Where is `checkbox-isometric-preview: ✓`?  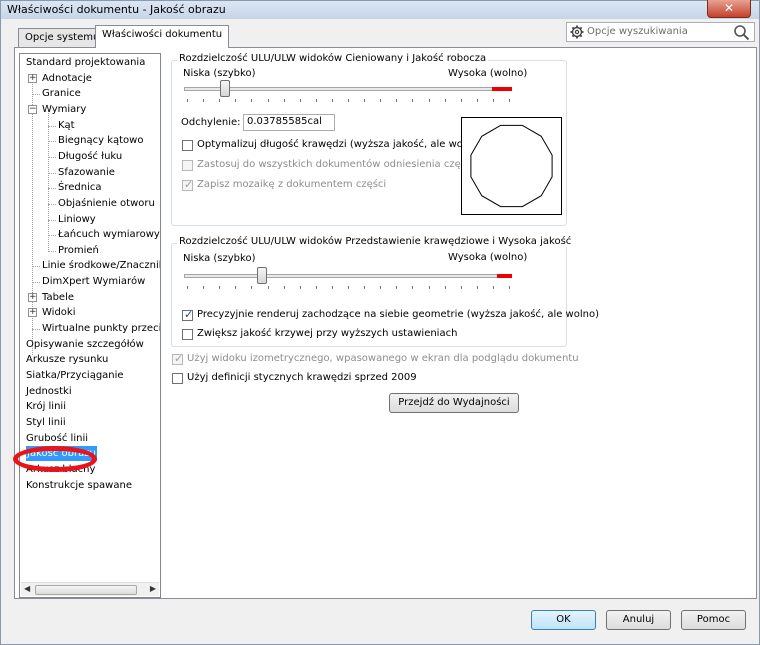
checkbox-isometric-preview: ✓ is located at coordinates (177, 358).